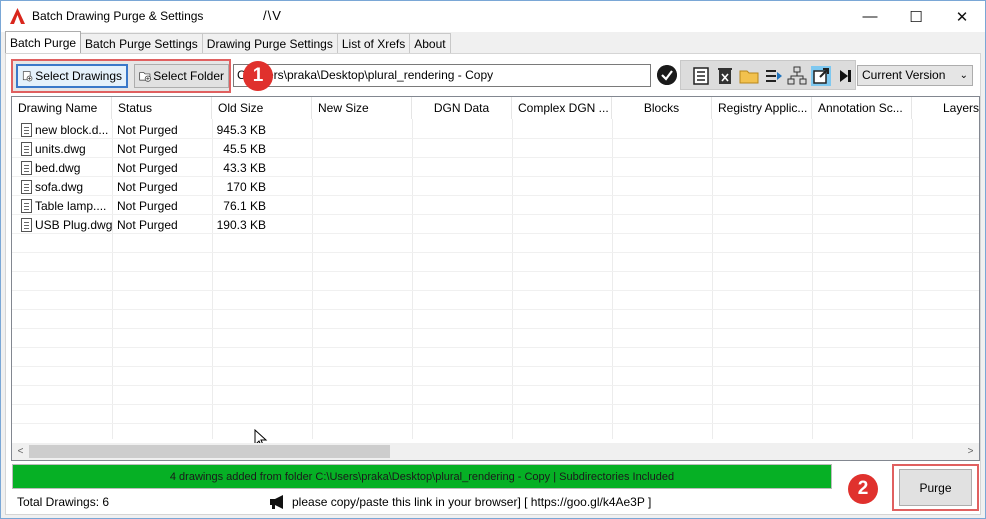 The height and width of the screenshot is (519, 986). Describe the element at coordinates (244, 149) in the screenshot. I see `cell-old-size: 45.5 KB` at that location.